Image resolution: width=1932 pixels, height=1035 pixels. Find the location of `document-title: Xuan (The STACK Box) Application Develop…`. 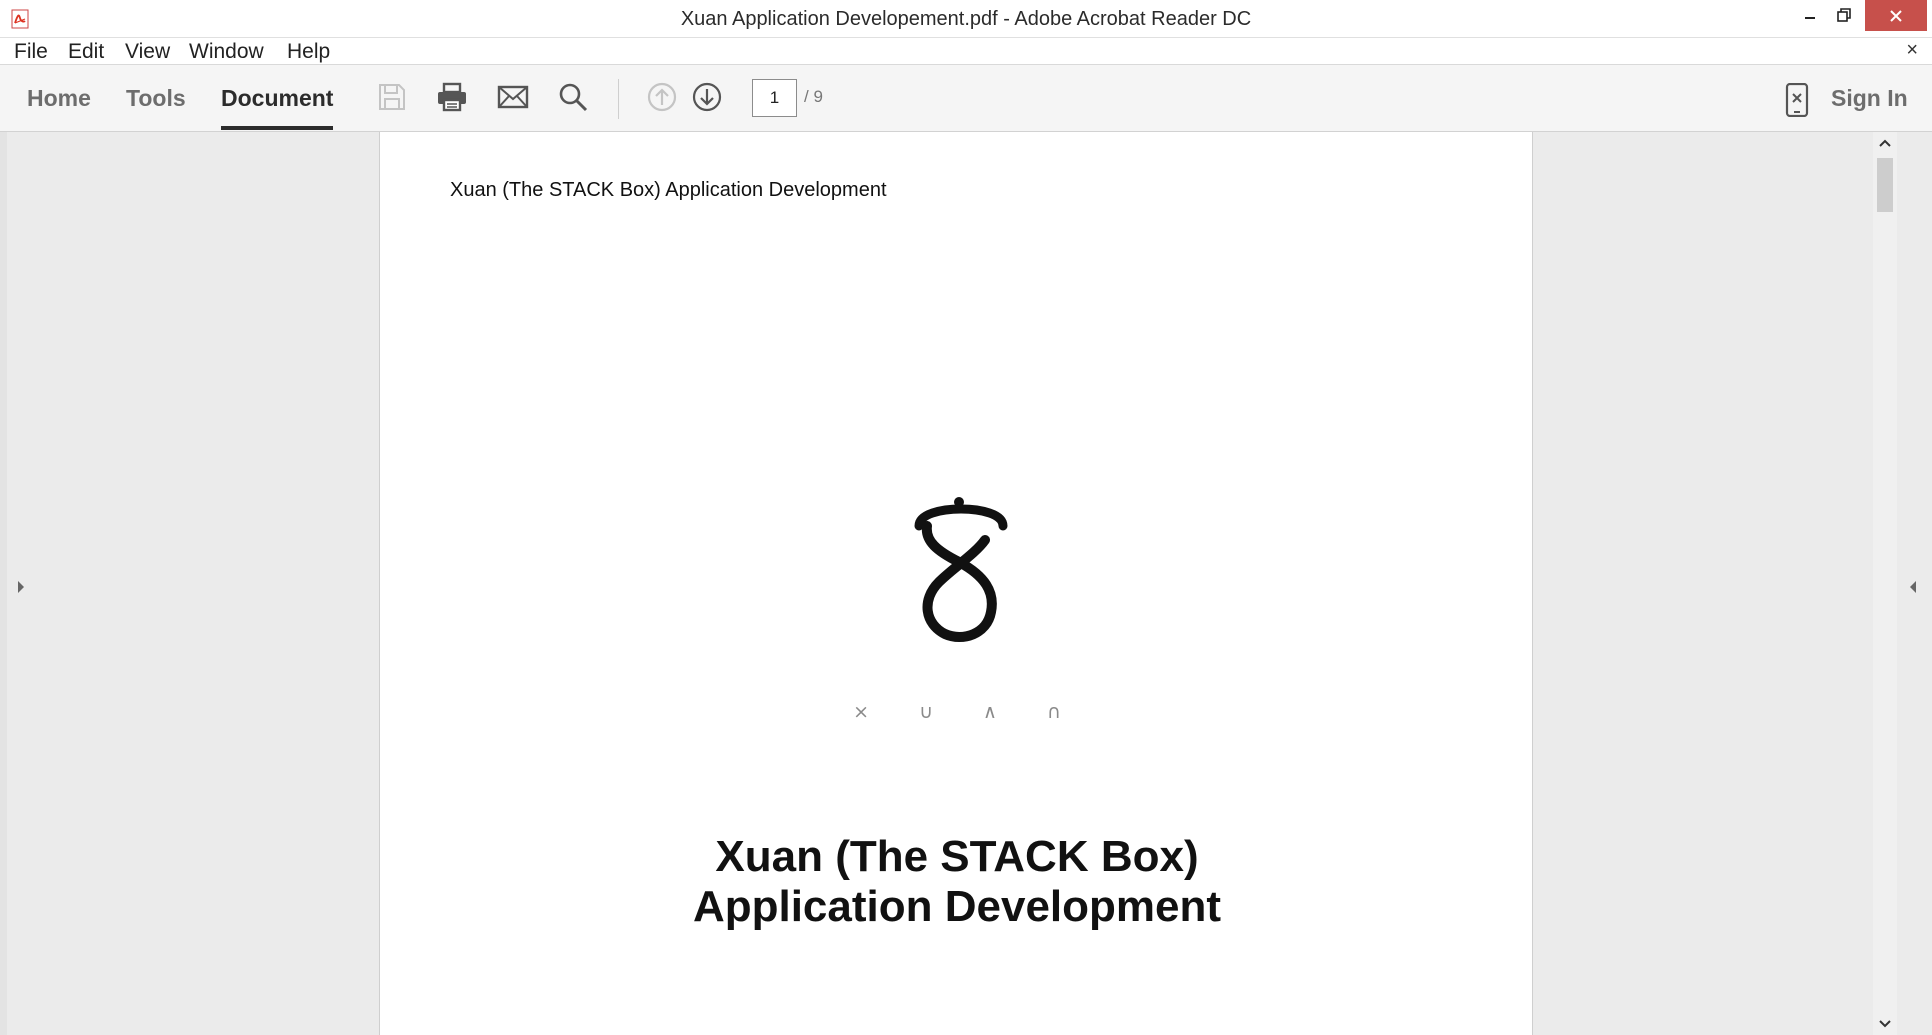

document-title: Xuan (The STACK Box) Application Develop… is located at coordinates (957, 882).